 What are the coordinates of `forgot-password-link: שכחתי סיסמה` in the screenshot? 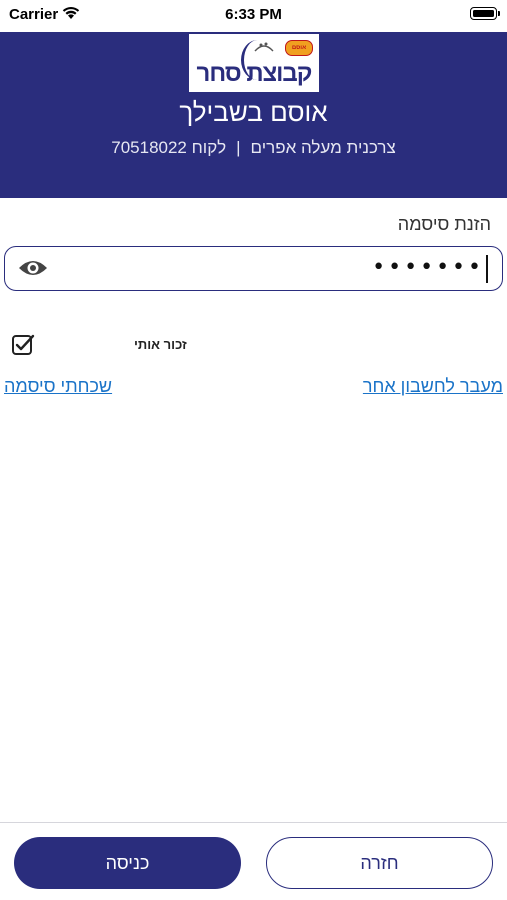 It's located at (58, 386).